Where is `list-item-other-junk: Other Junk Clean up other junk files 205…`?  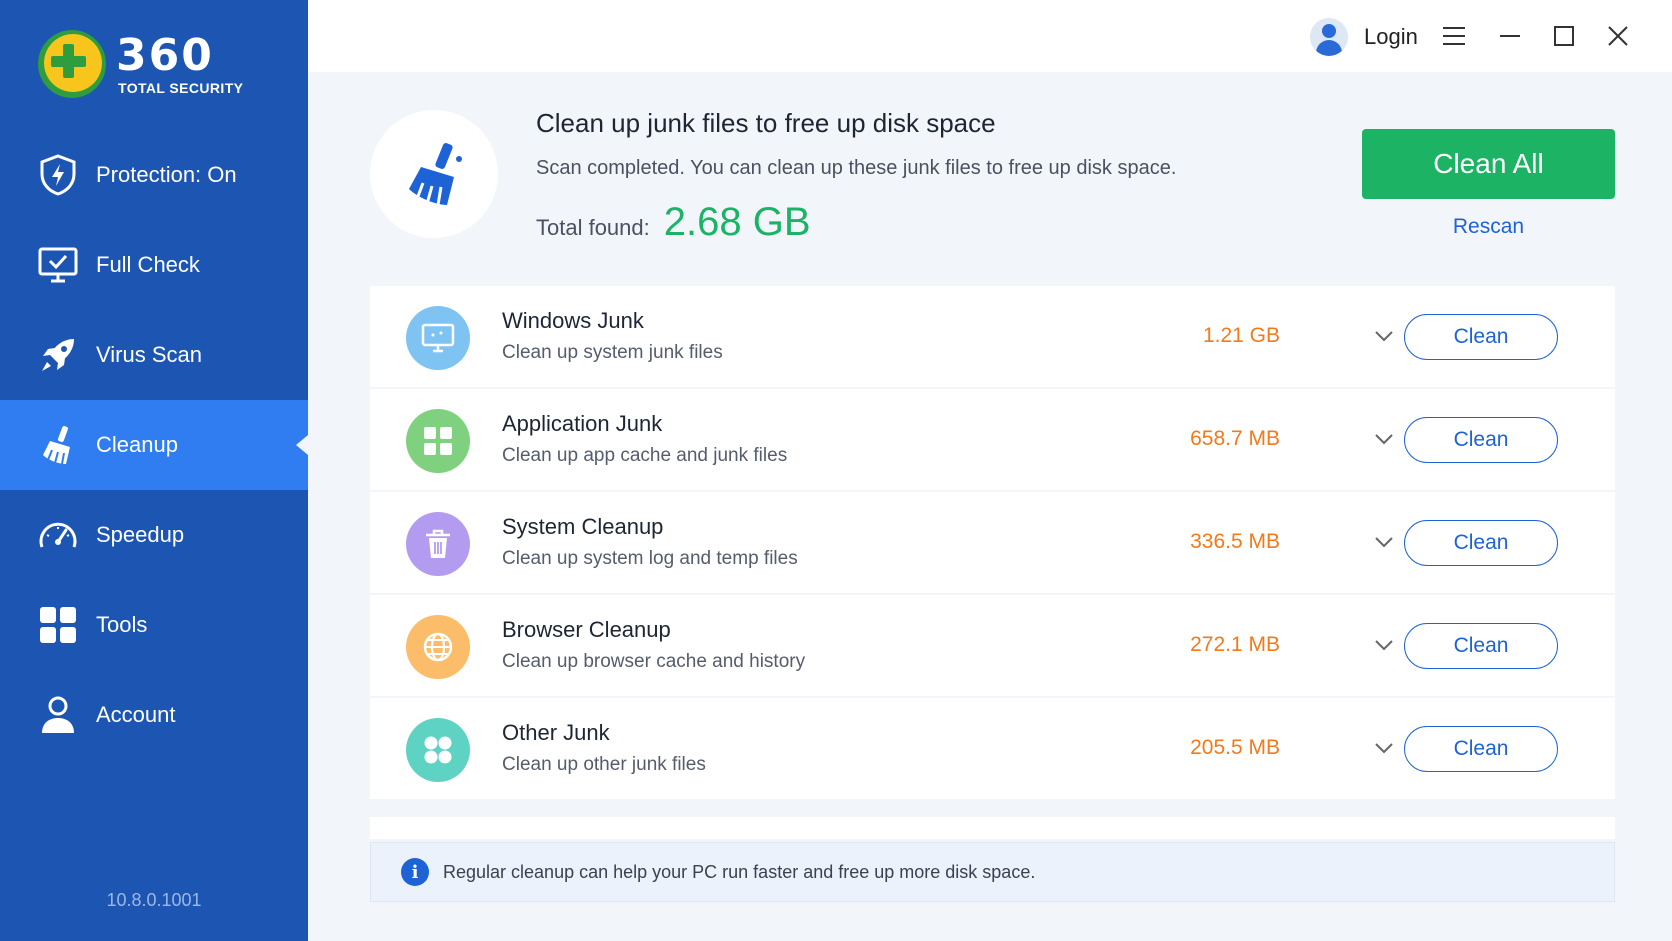
list-item-other-junk: Other Junk Clean up other junk files 205… is located at coordinates (992, 748).